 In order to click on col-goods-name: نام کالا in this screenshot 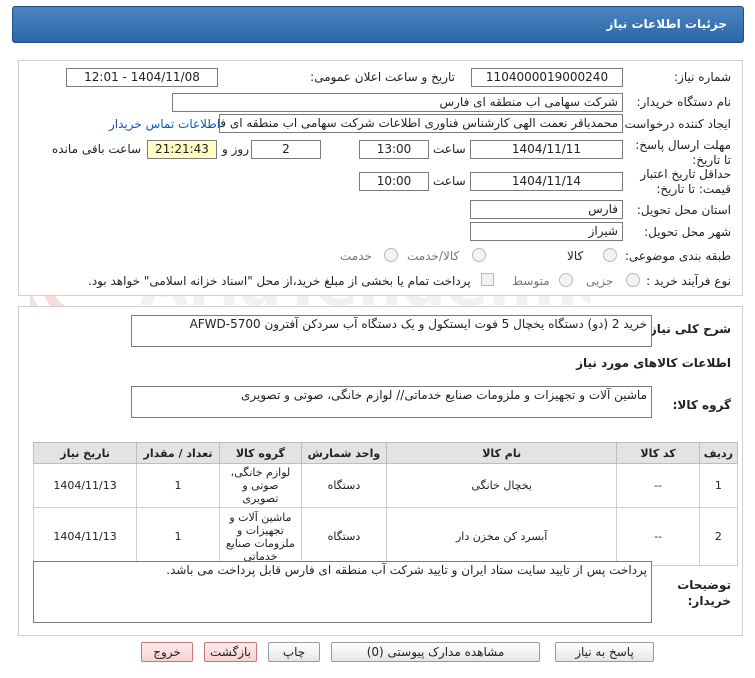, I will do `click(501, 453)`.